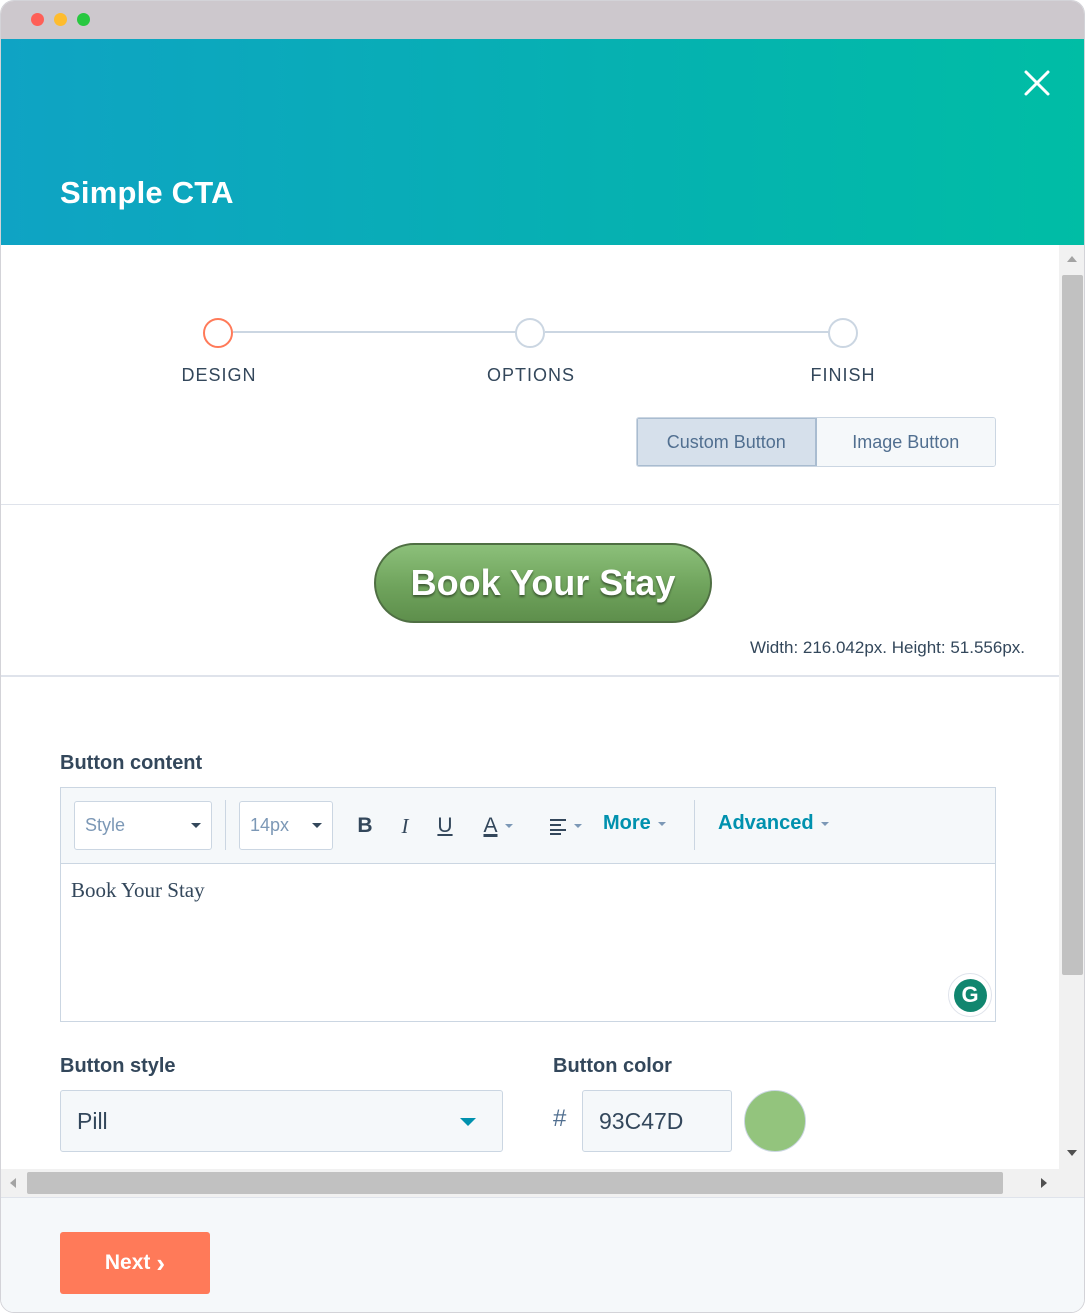  I want to click on more-label: More, so click(627, 823).